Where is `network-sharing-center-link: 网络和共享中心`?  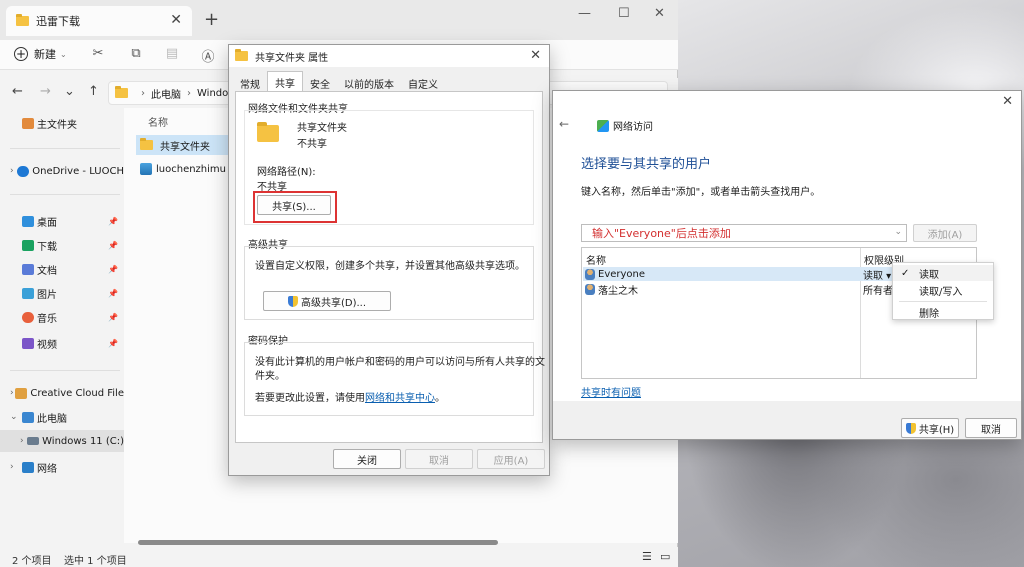 network-sharing-center-link: 网络和共享中心 is located at coordinates (400, 398).